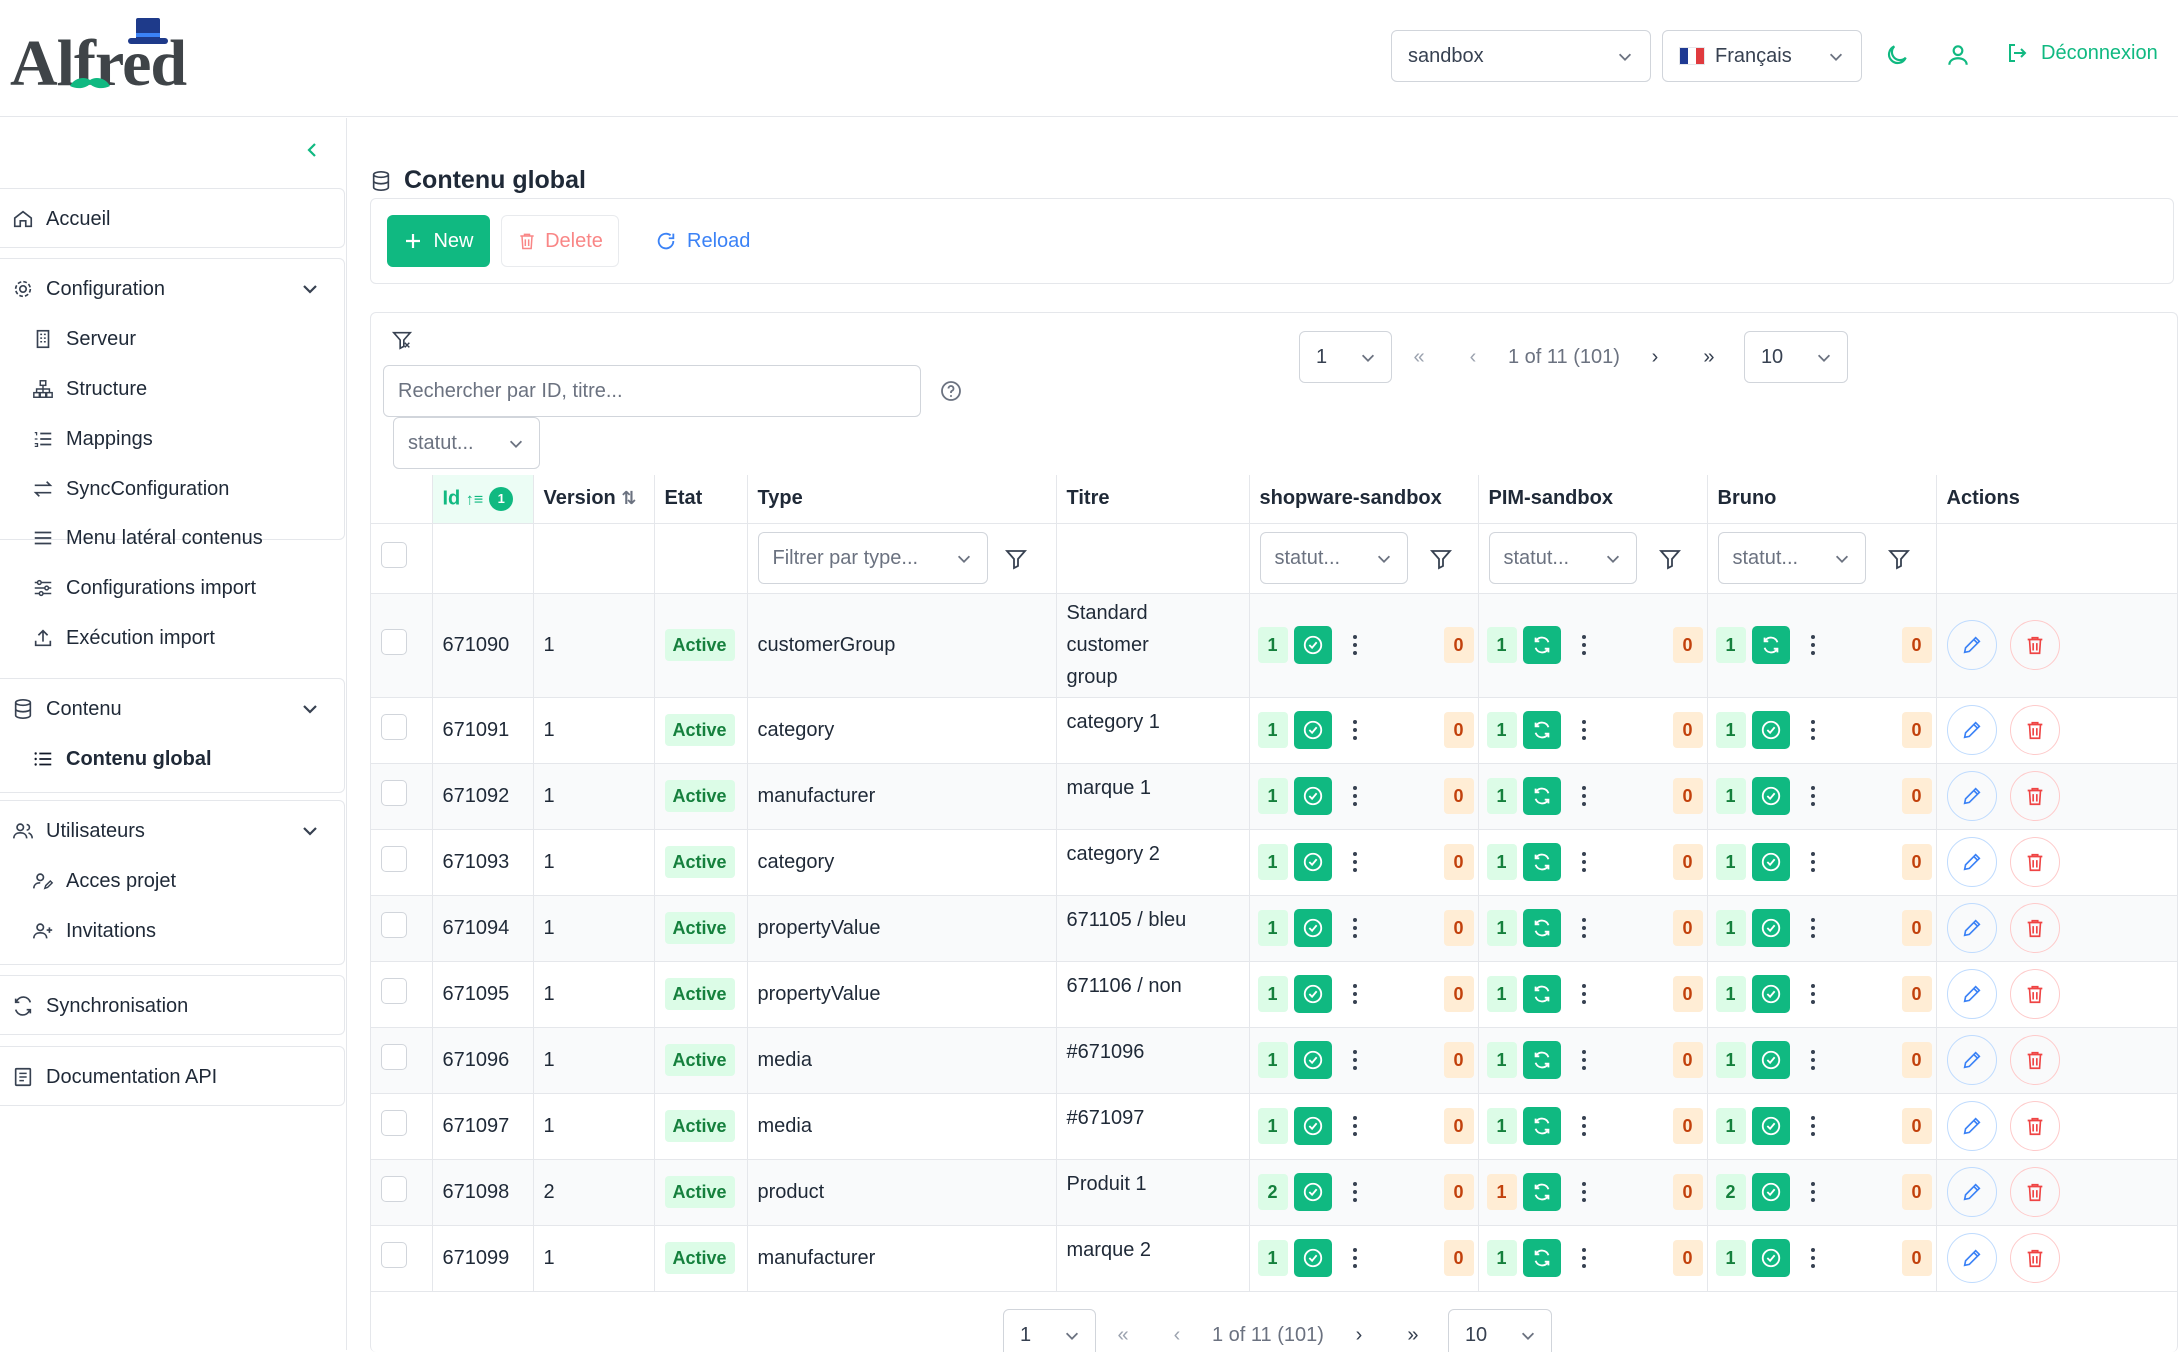  Describe the element at coordinates (1345, 357) in the screenshot. I see `page-select: 1` at that location.